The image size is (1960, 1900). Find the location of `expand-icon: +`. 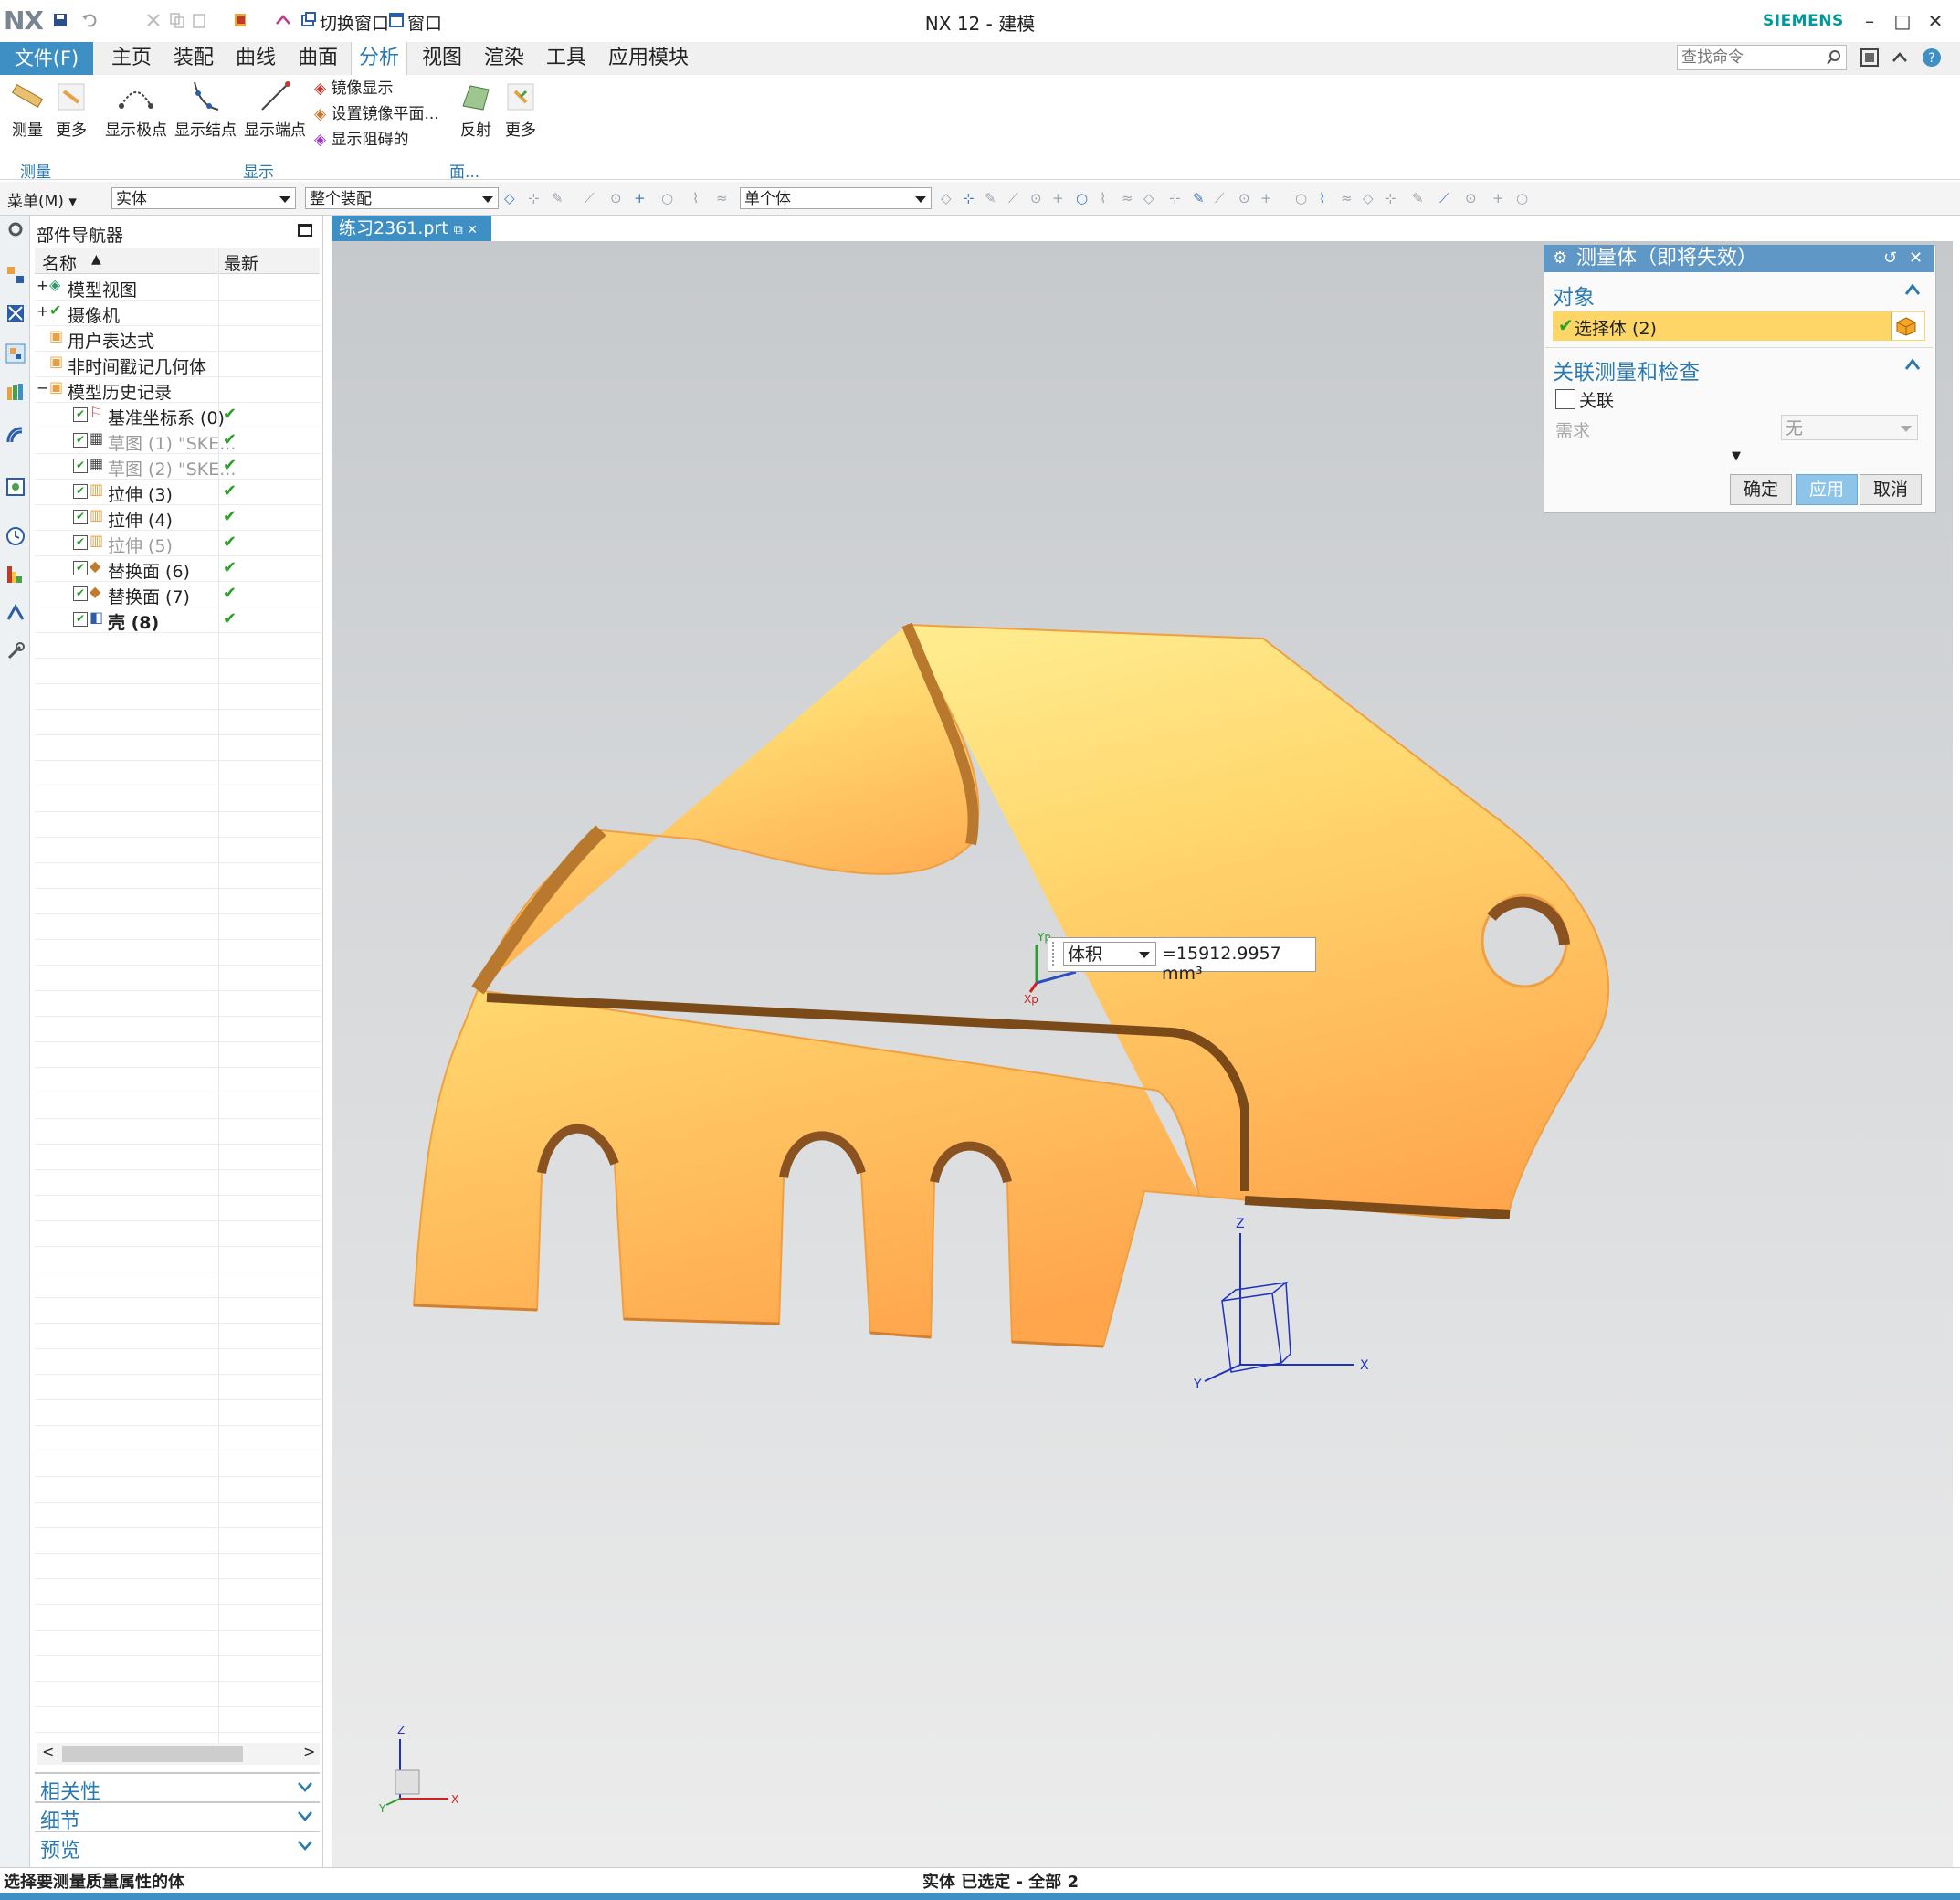

expand-icon: + is located at coordinates (42, 285).